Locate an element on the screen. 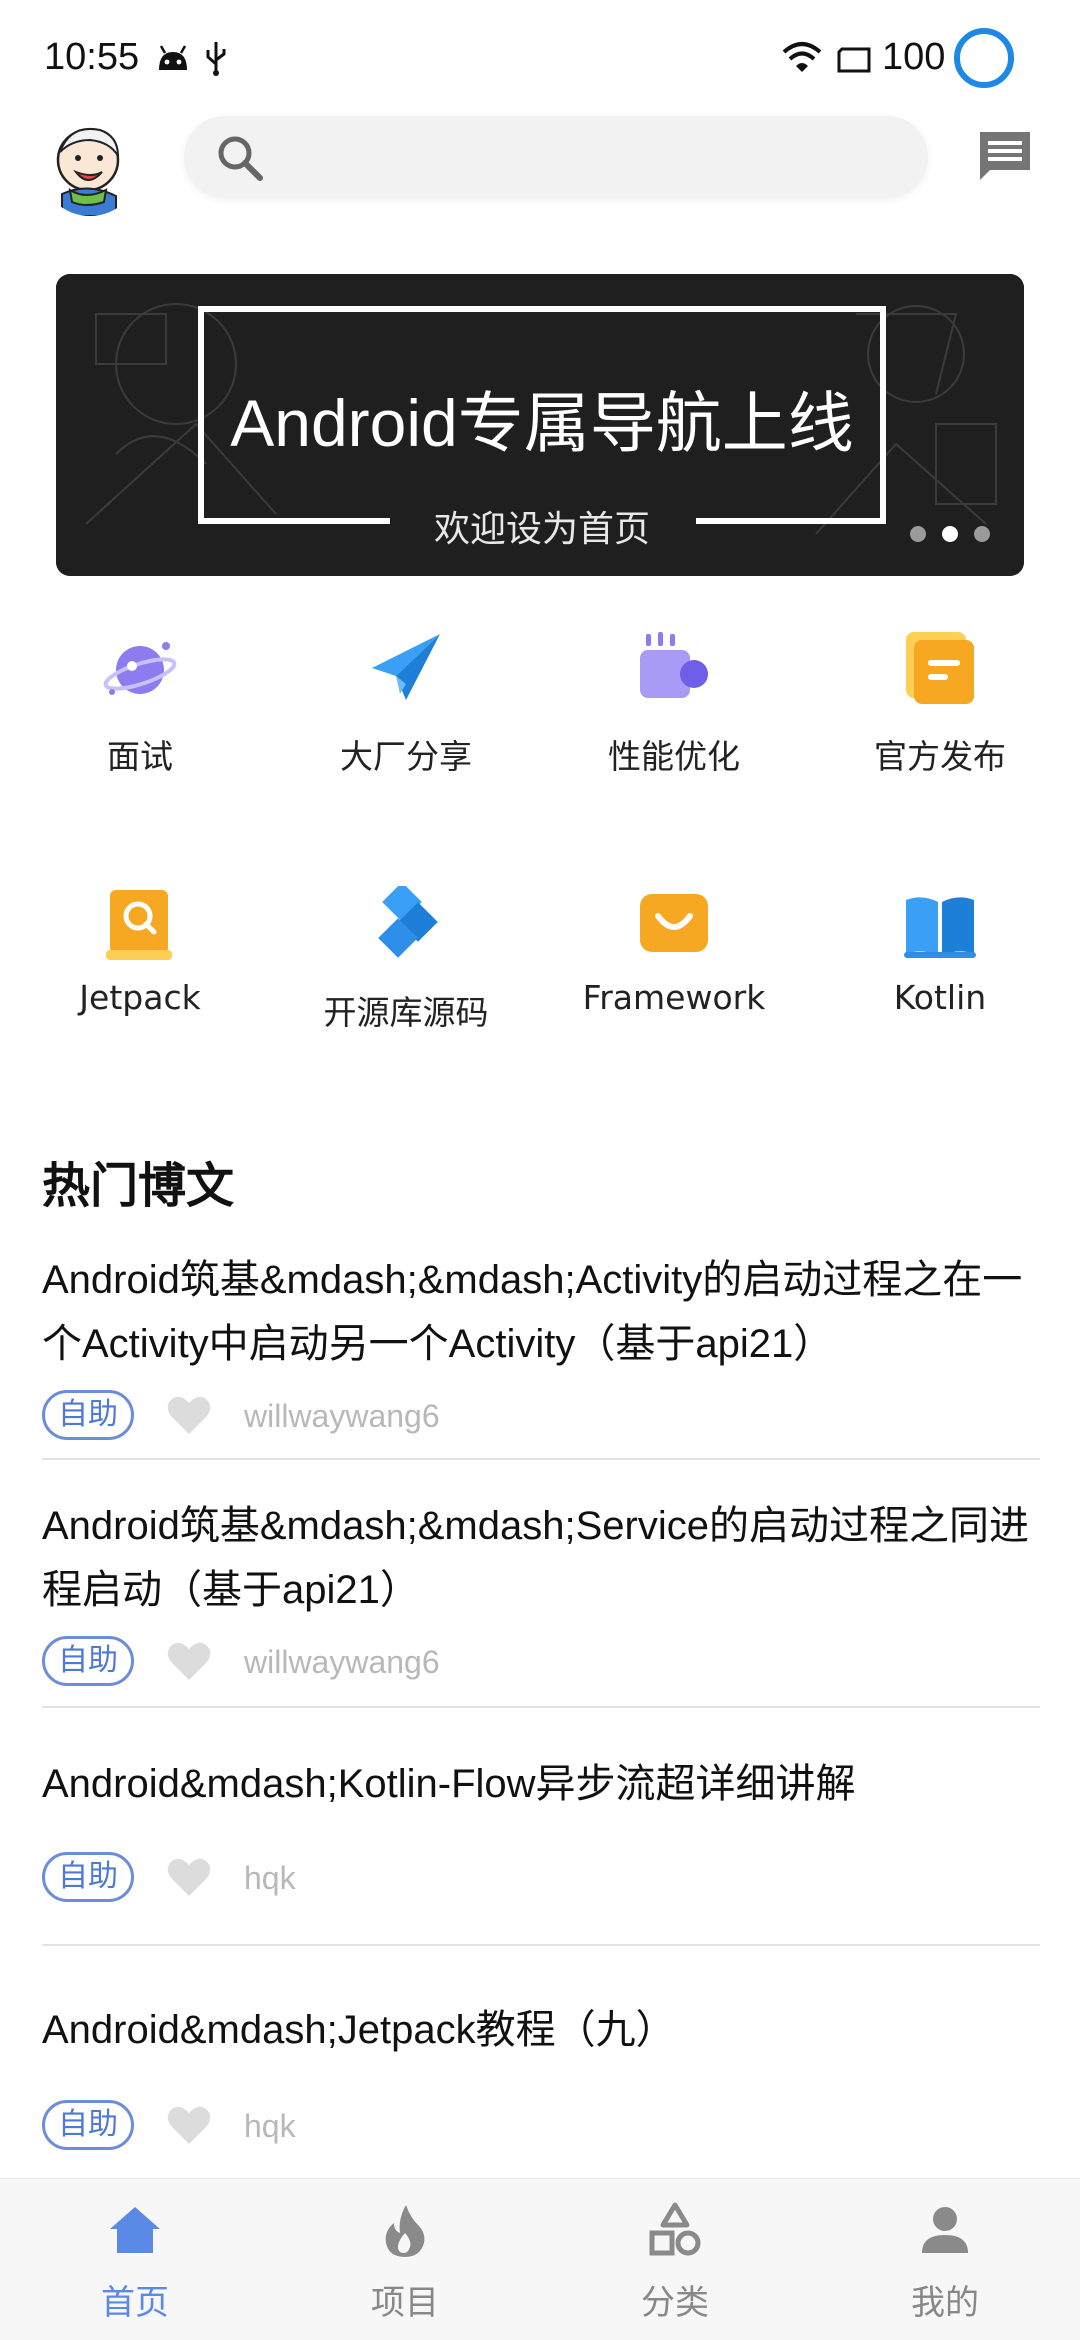 The width and height of the screenshot is (1080, 2340). banner-dot-active is located at coordinates (950, 534).